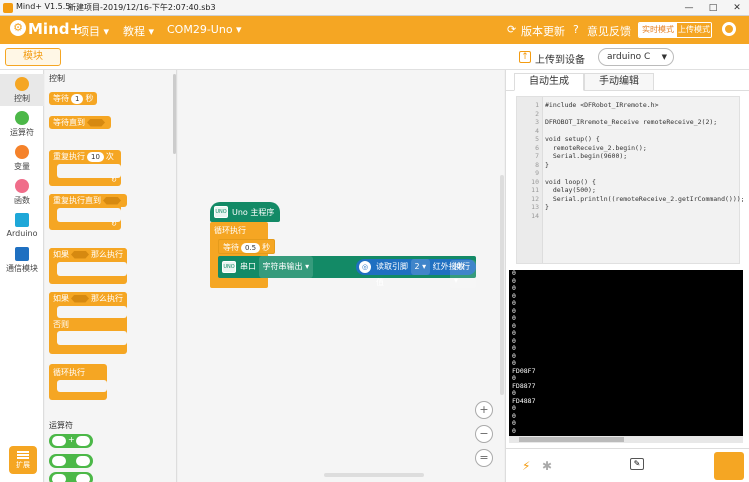 The width and height of the screenshot is (749, 482). Describe the element at coordinates (420, 267) in the screenshot. I see `pin-dropdown: 2 ▾` at that location.